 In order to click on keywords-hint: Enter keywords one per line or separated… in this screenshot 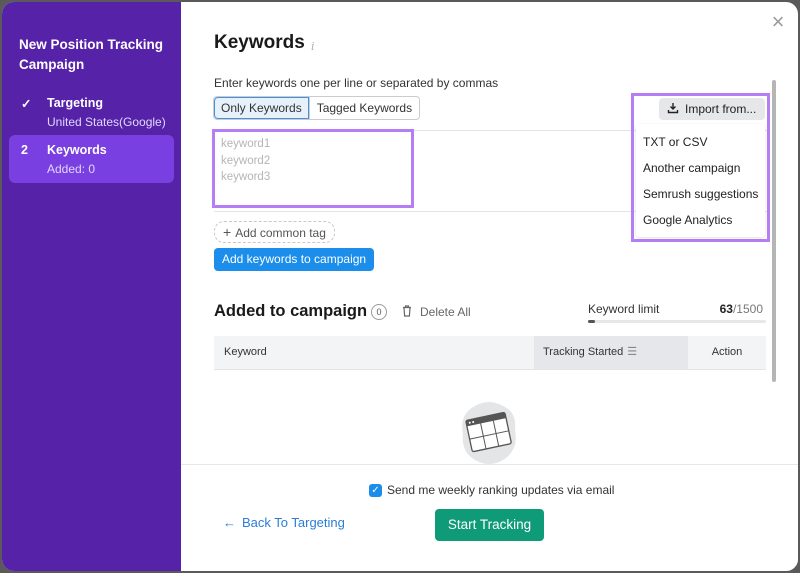, I will do `click(356, 83)`.